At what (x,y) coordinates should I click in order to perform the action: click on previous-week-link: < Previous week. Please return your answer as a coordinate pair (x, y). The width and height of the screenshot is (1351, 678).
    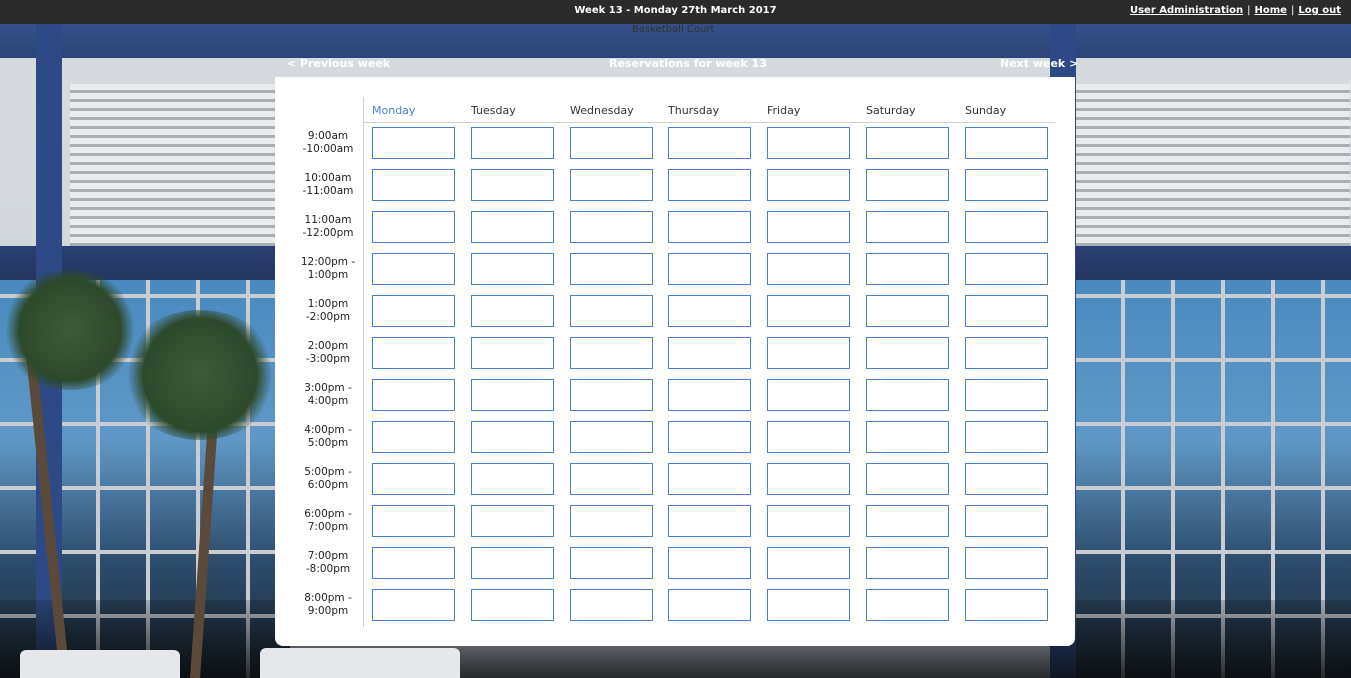
    Looking at the image, I should click on (338, 63).